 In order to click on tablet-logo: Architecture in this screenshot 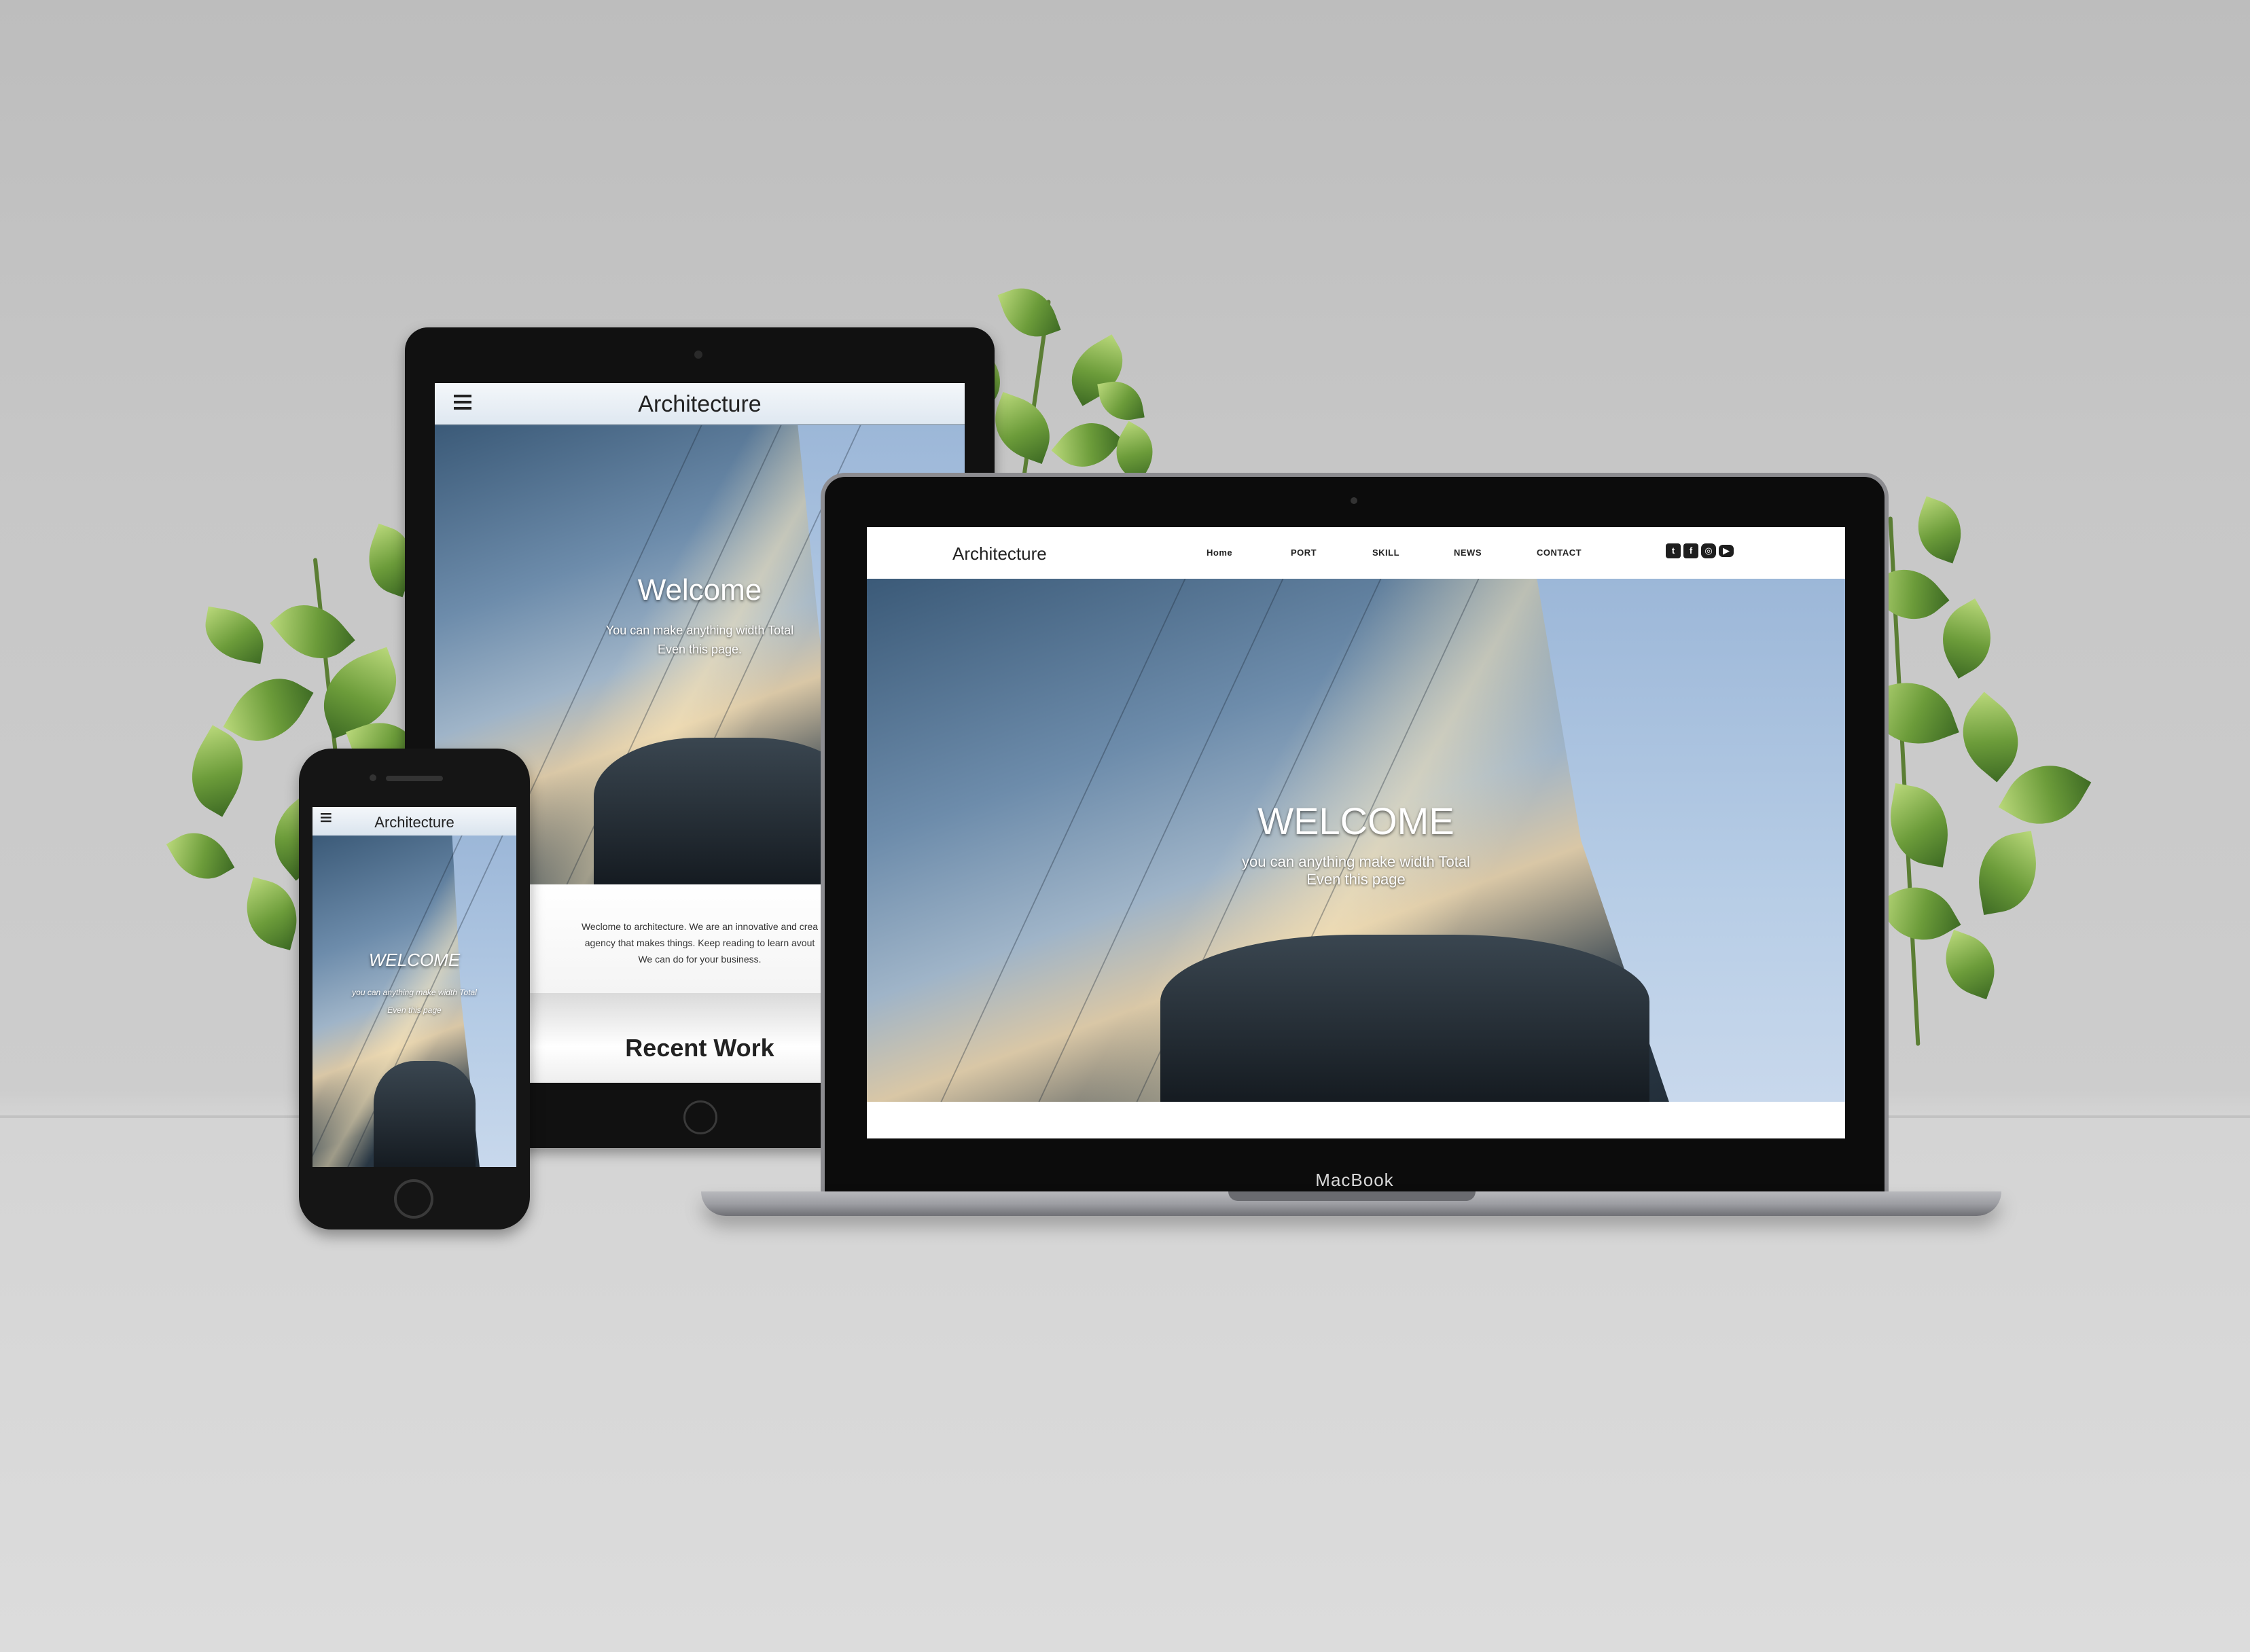, I will do `click(700, 404)`.